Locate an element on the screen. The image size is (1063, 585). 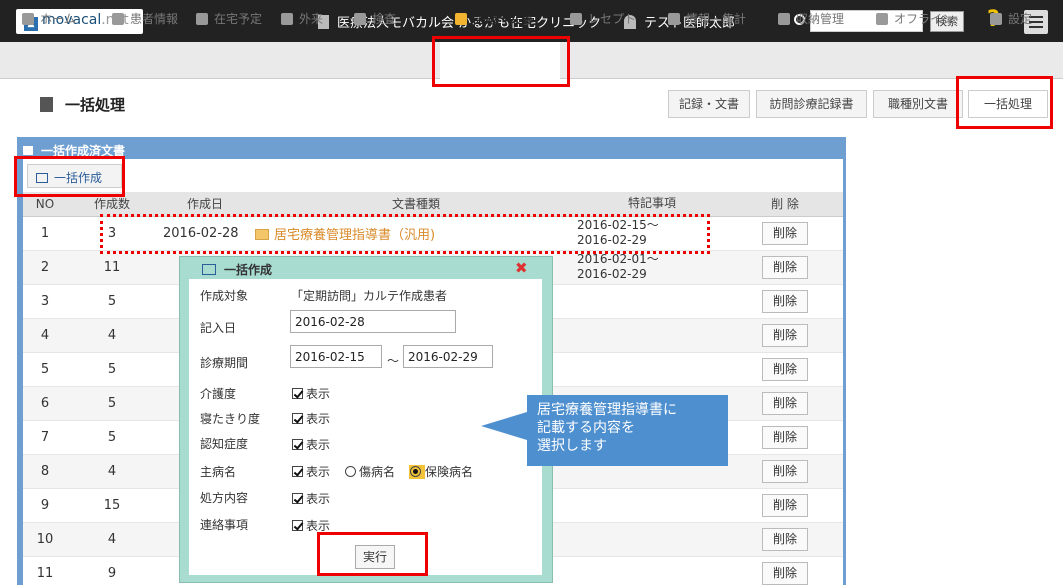
nav-receipt: レセプト is located at coordinates (603, 18).